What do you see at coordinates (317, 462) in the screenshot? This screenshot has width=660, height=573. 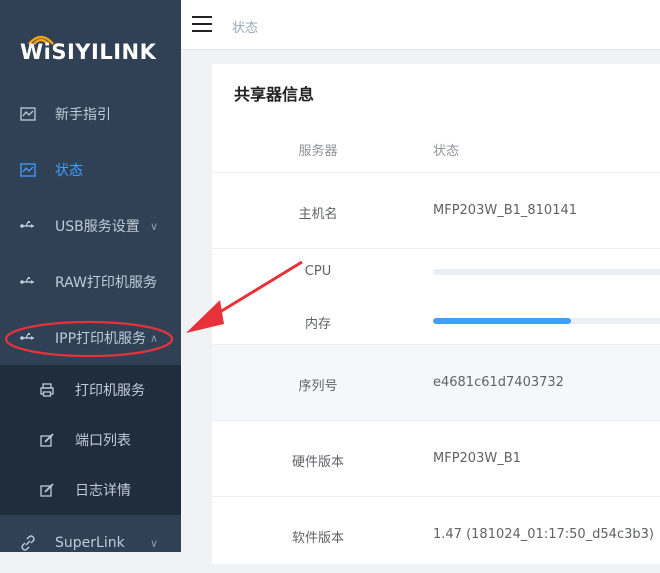 I see `row-label: 硬件版本` at bounding box center [317, 462].